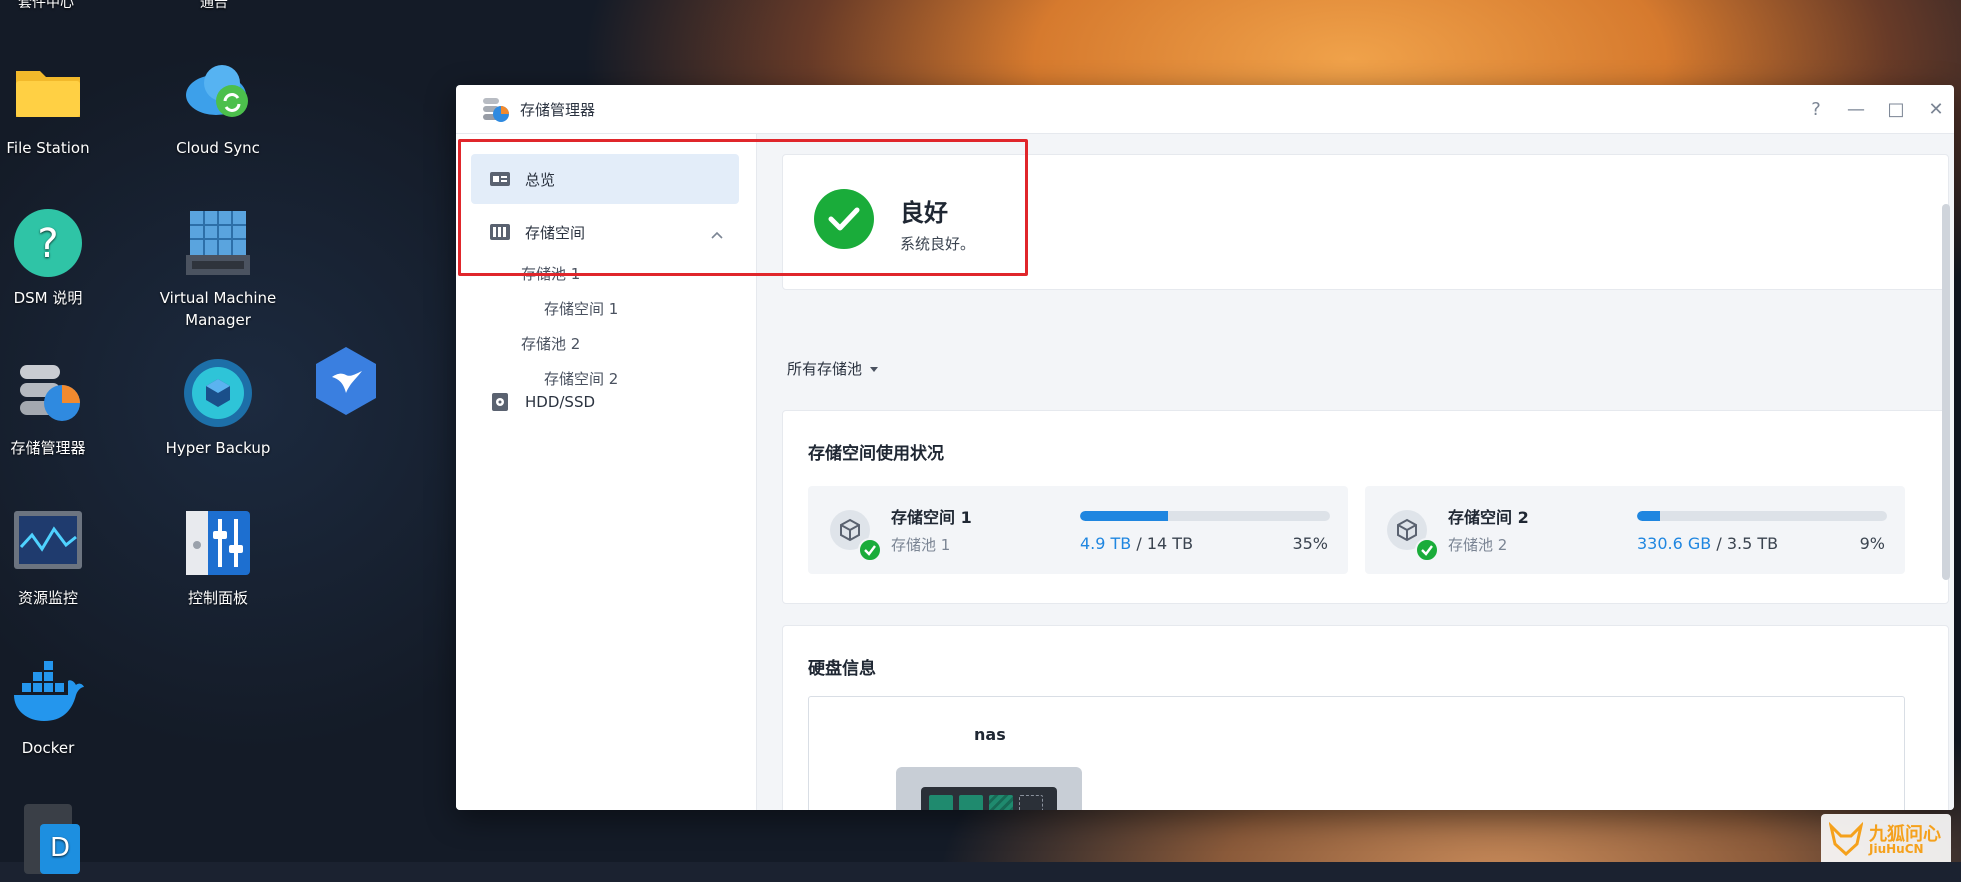 Image resolution: width=1961 pixels, height=882 pixels. Describe the element at coordinates (1872, 543) in the screenshot. I see `volume-percent: 9%` at that location.